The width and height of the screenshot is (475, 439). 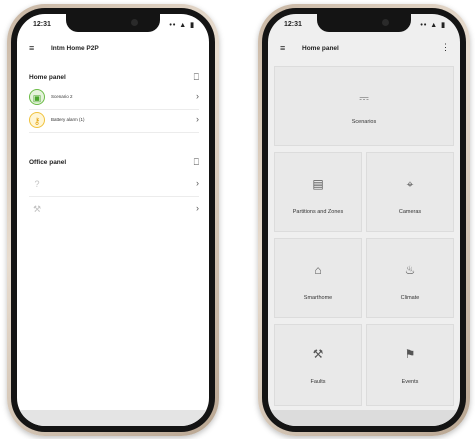 What do you see at coordinates (364, 122) in the screenshot?
I see `tile-label: Scenarios` at bounding box center [364, 122].